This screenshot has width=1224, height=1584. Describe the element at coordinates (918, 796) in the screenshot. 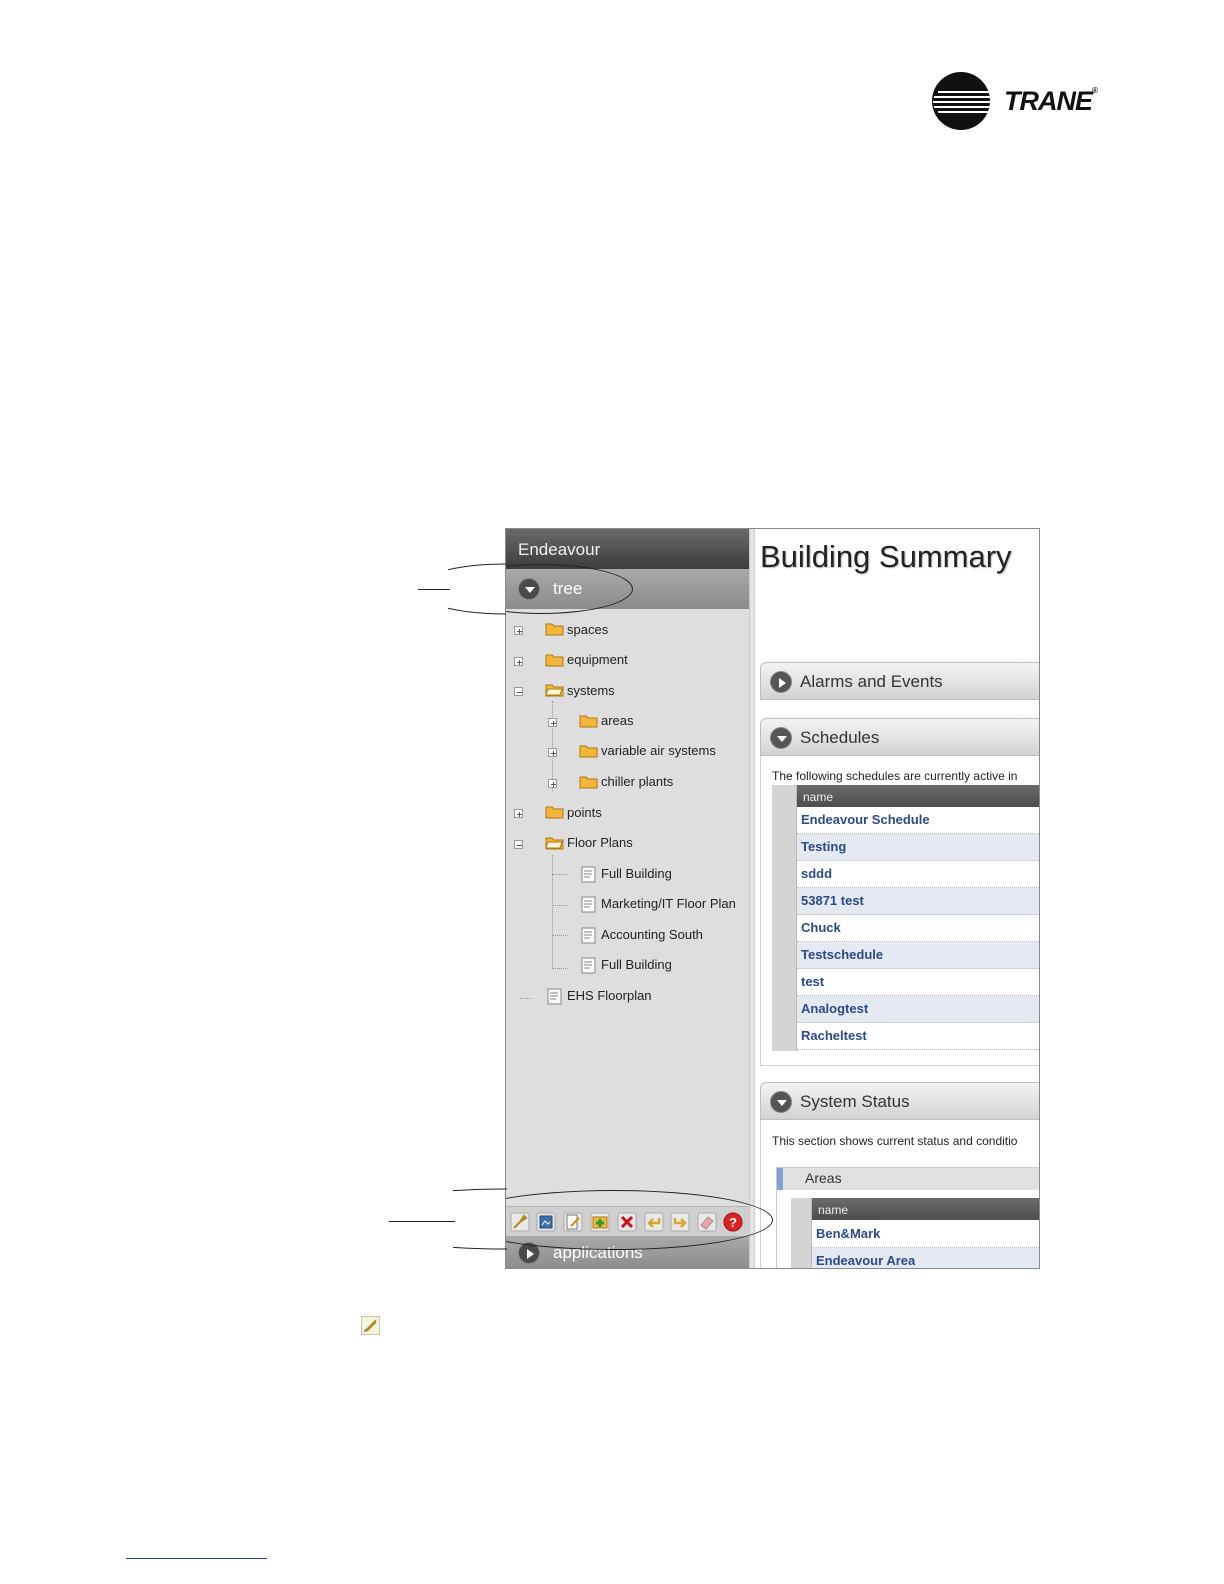

I see `schedules-column-name: name` at that location.